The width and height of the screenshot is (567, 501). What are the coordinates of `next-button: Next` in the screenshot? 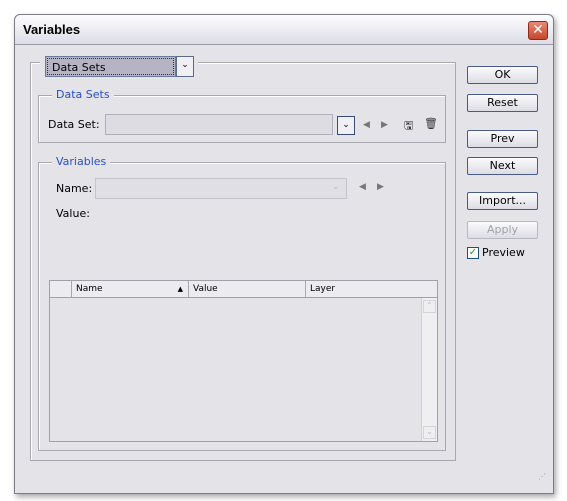 It's located at (502, 166).